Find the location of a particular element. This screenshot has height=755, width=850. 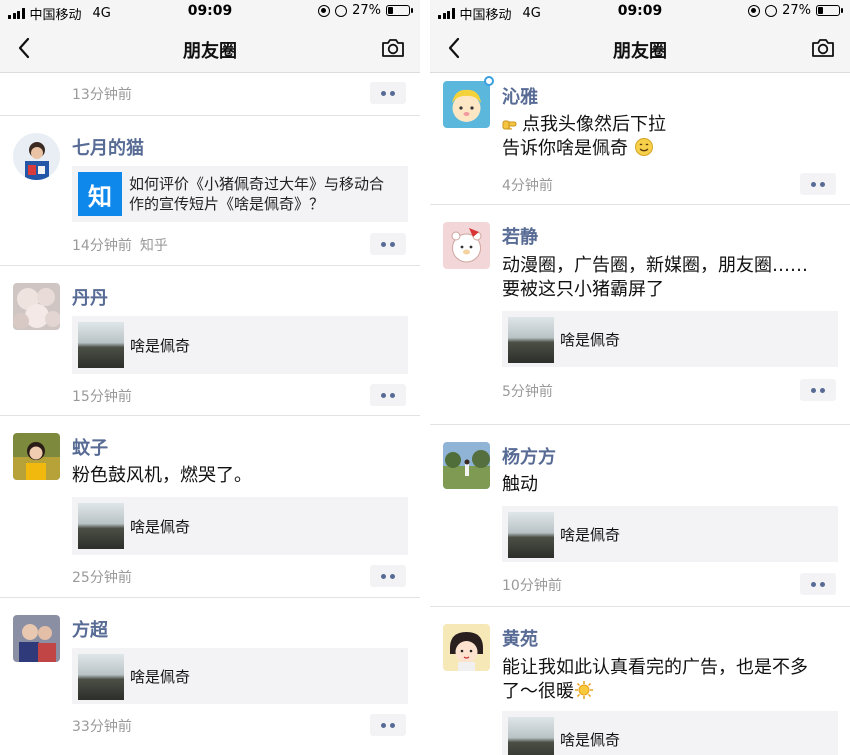

pointing-hand-emoji-icon is located at coordinates (509, 125).